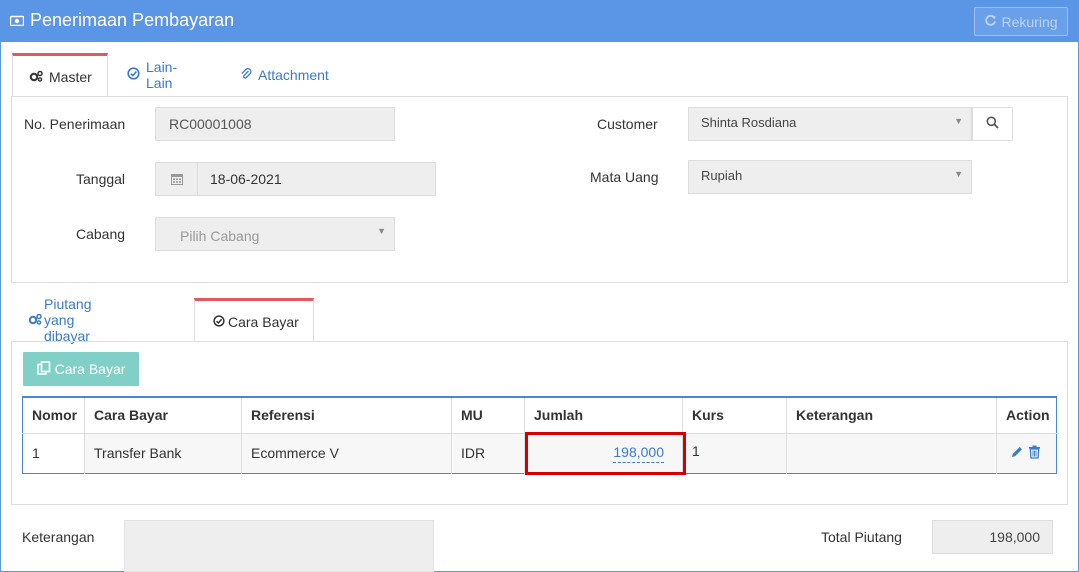 The width and height of the screenshot is (1079, 572). What do you see at coordinates (1014, 537) in the screenshot?
I see `total-piutang-value: 198,000` at bounding box center [1014, 537].